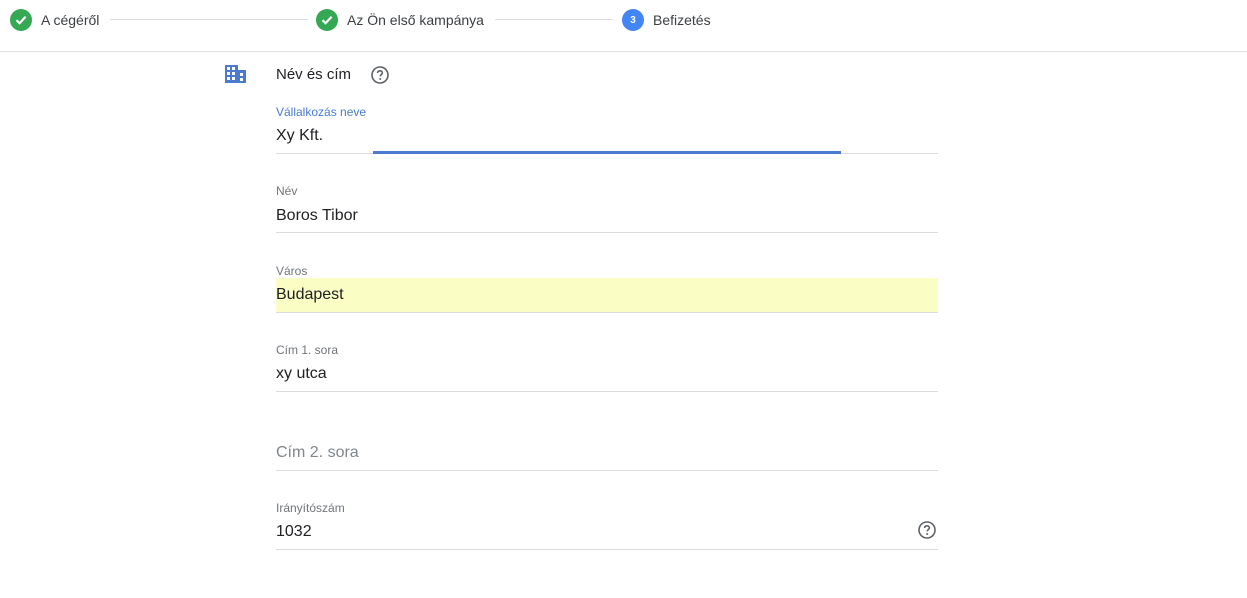  I want to click on section-title: Név és cím, so click(314, 74).